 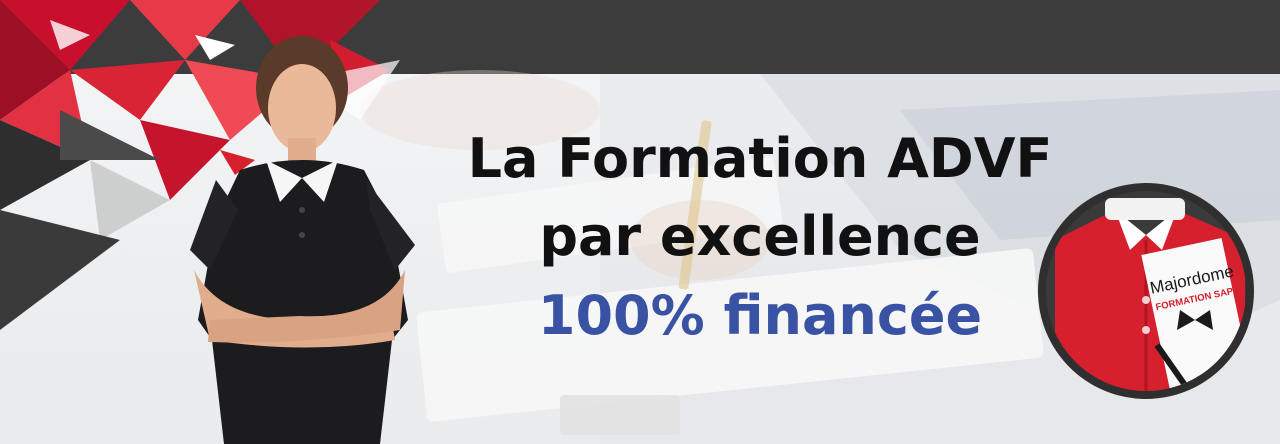 I want to click on headline-line-1: La Formation ADVF, so click(x=760, y=158).